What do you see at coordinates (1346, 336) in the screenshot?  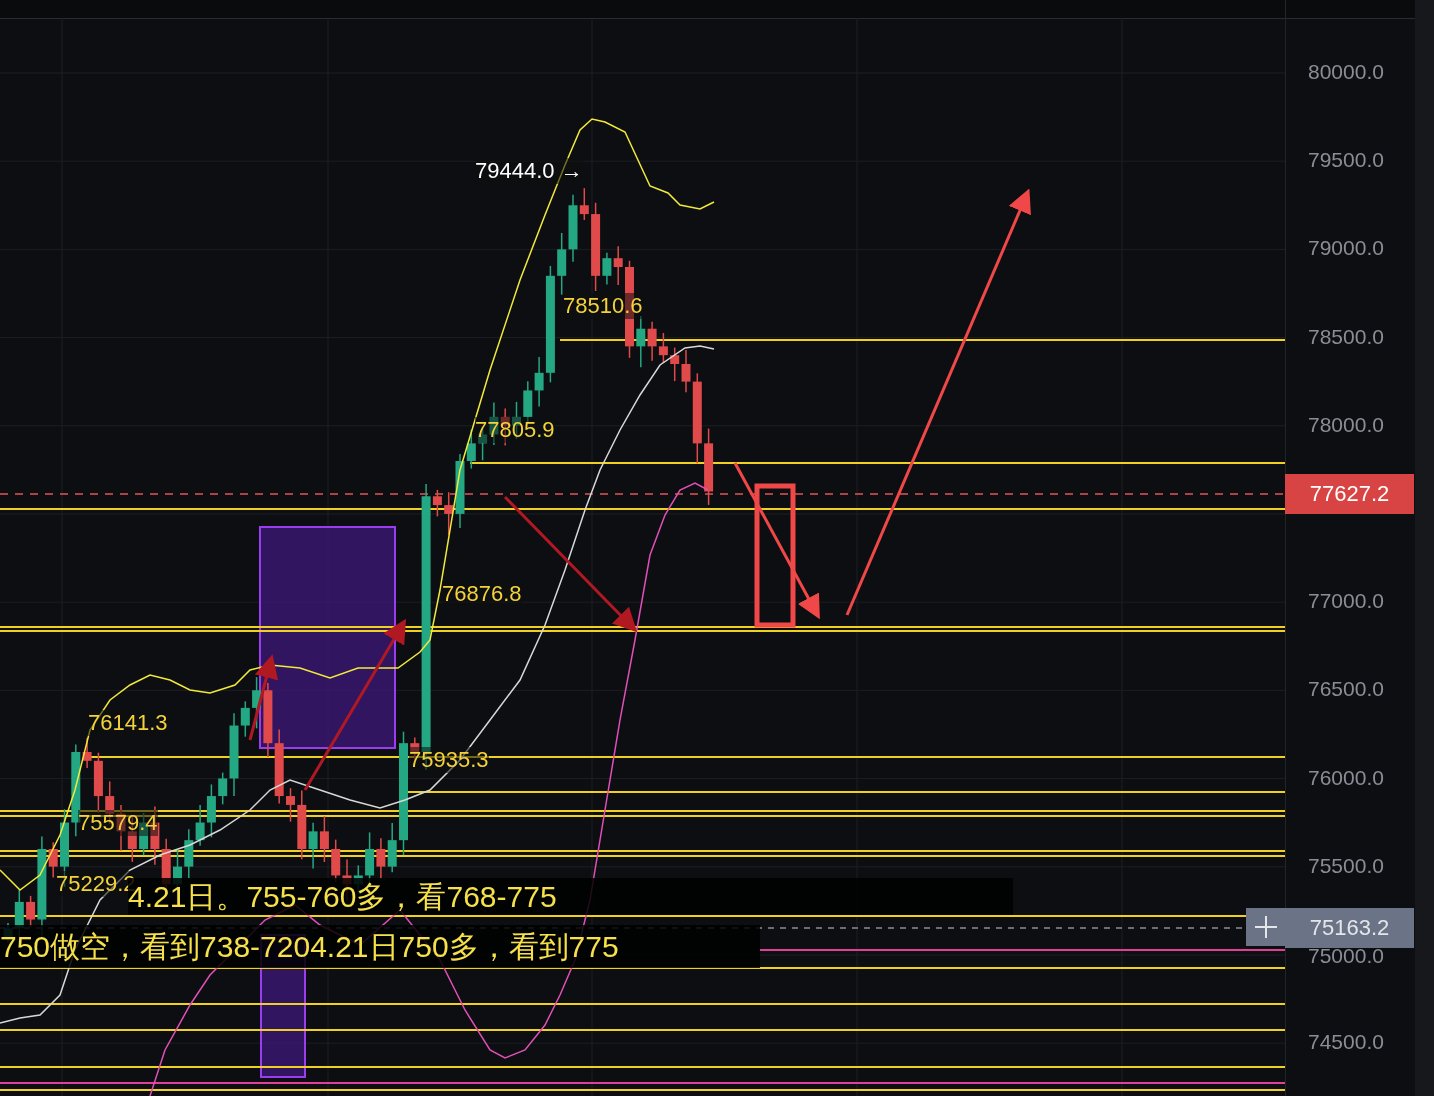 I see `axis-label: 78500.0` at bounding box center [1346, 336].